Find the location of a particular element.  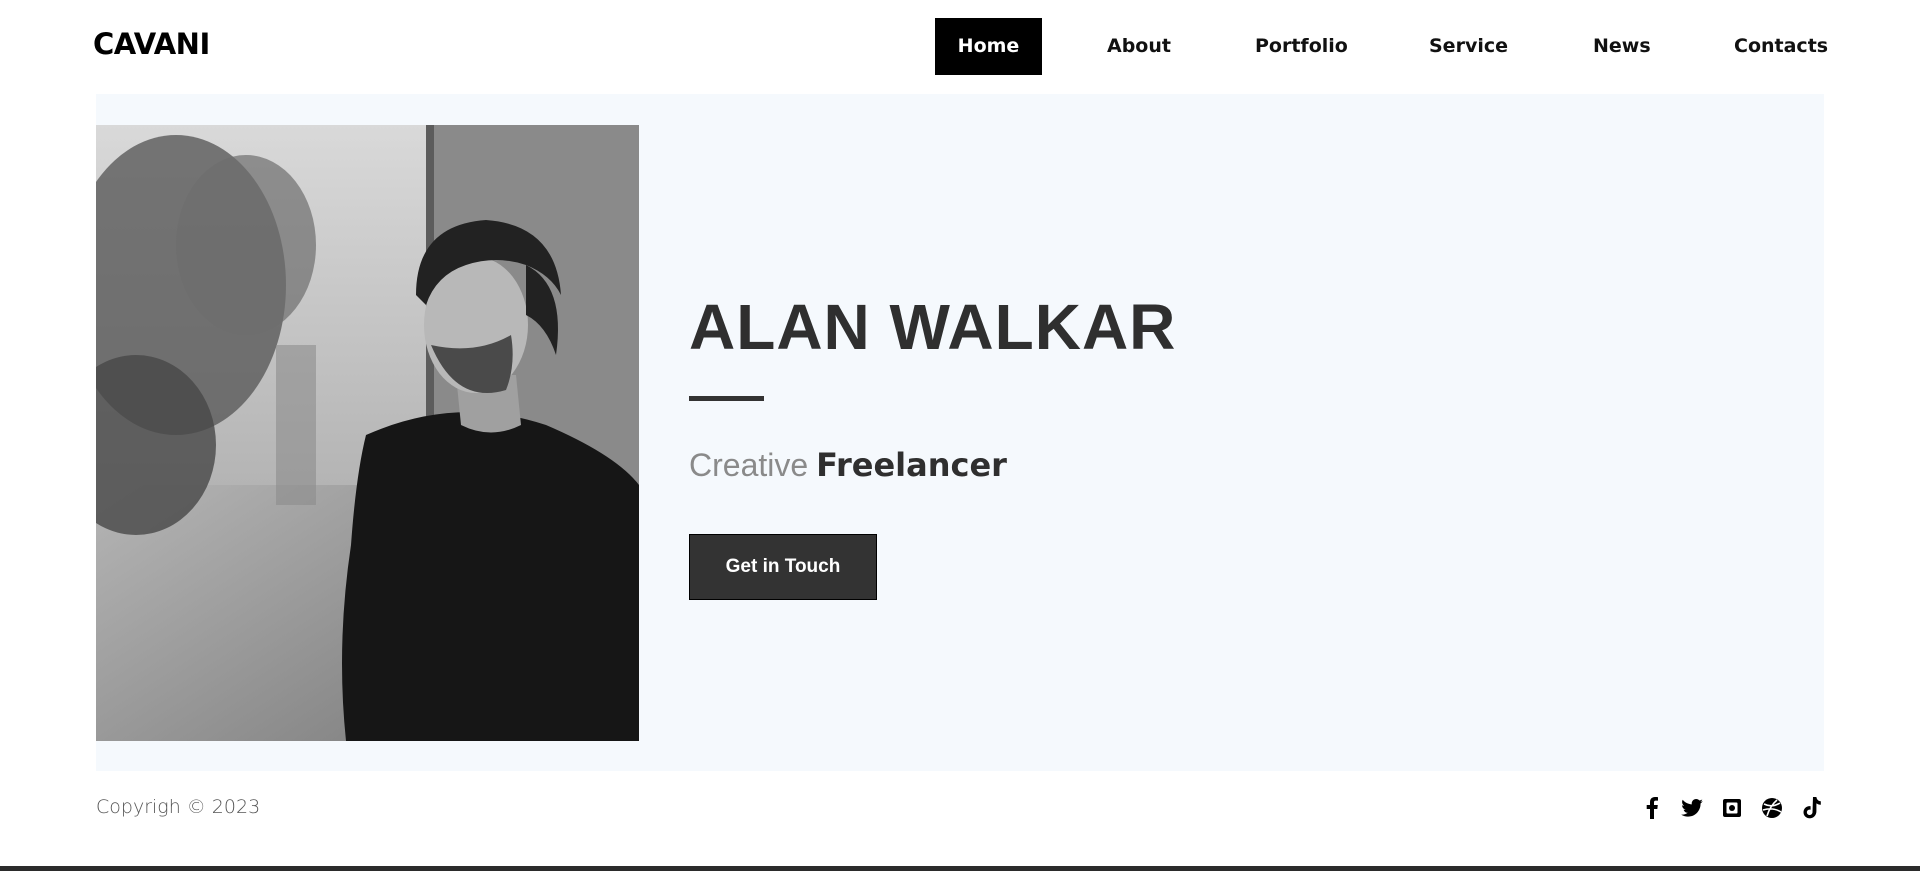

name-underline is located at coordinates (726, 398).